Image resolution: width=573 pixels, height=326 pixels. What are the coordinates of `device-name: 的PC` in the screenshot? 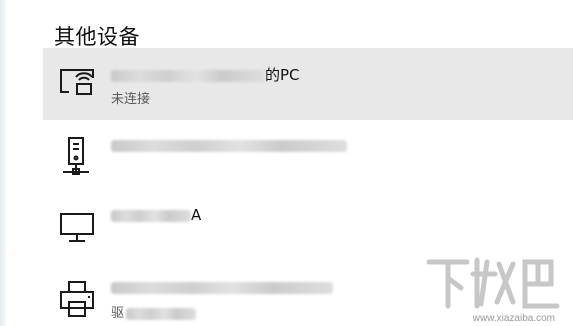 It's located at (205, 74).